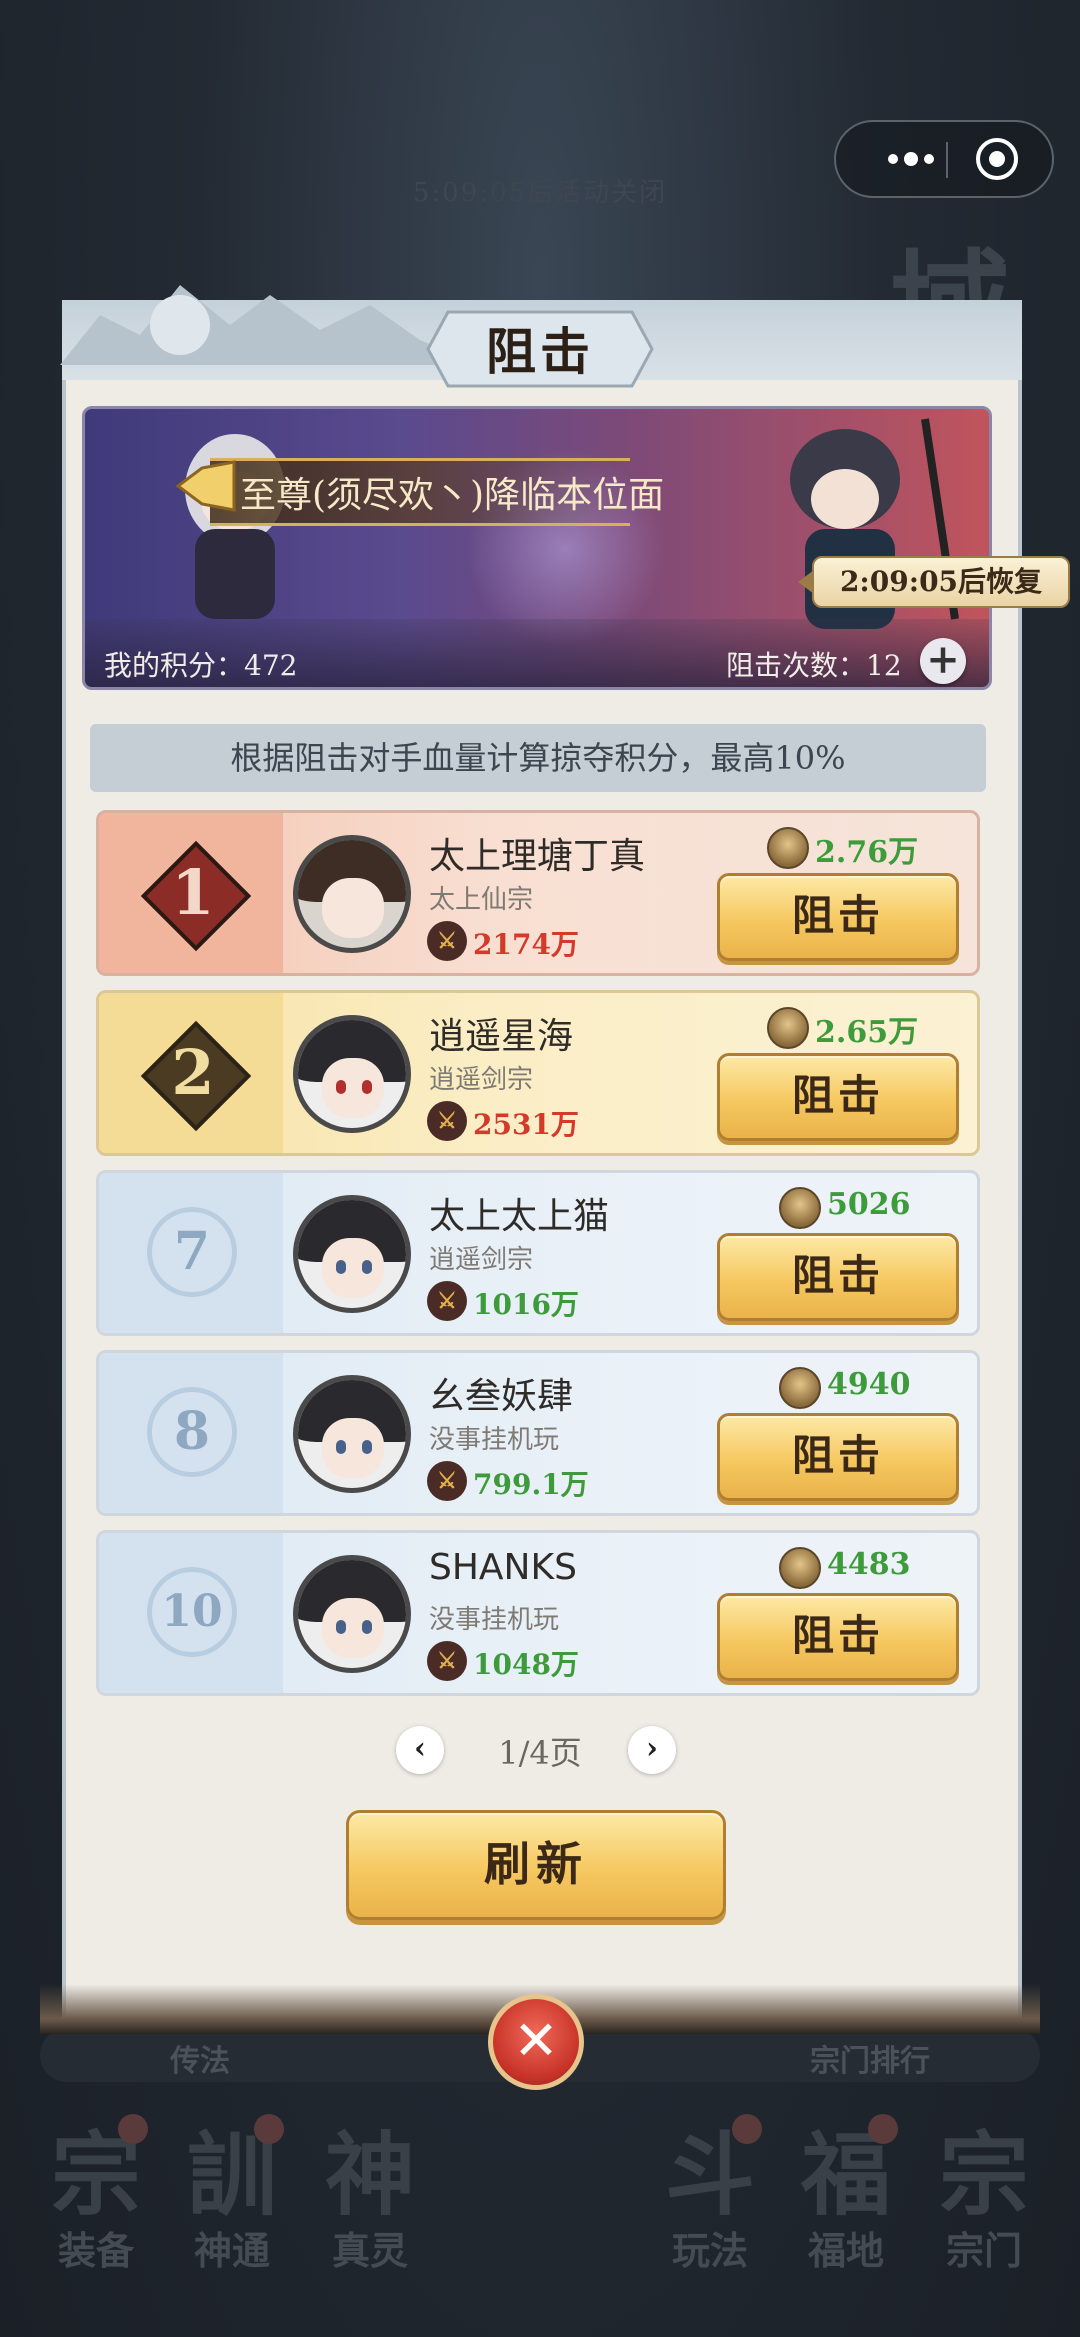 Image resolution: width=1080 pixels, height=2337 pixels. What do you see at coordinates (270, 325) in the screenshot?
I see `mountain-decoration` at bounding box center [270, 325].